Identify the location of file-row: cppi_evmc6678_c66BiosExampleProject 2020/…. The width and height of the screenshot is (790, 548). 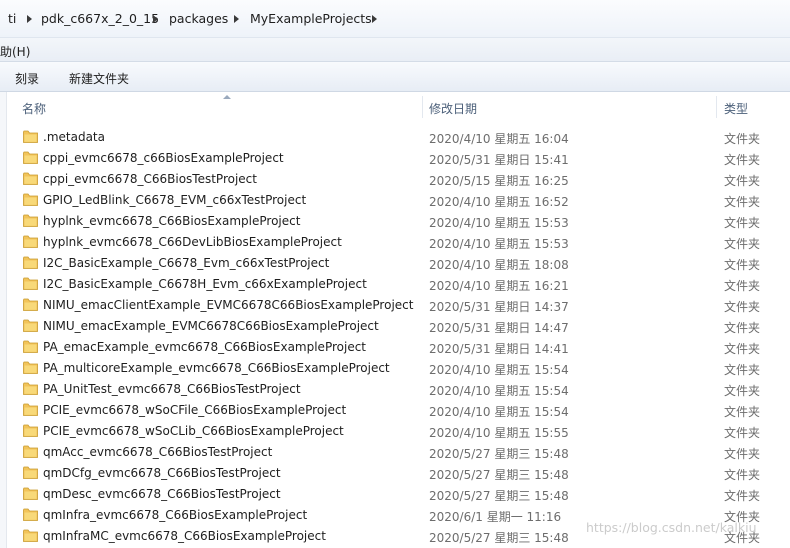
(395, 158).